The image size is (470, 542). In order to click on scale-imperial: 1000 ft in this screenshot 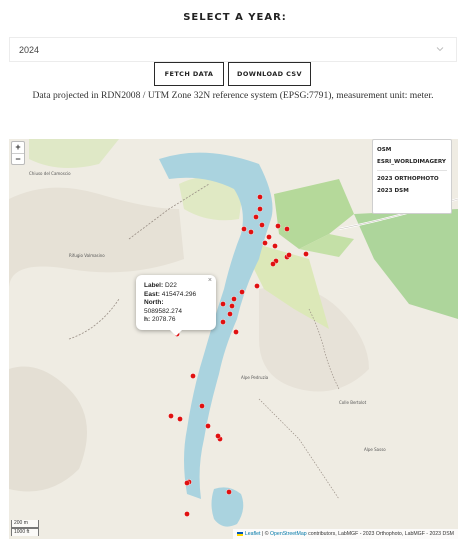, I will do `click(25, 532)`.